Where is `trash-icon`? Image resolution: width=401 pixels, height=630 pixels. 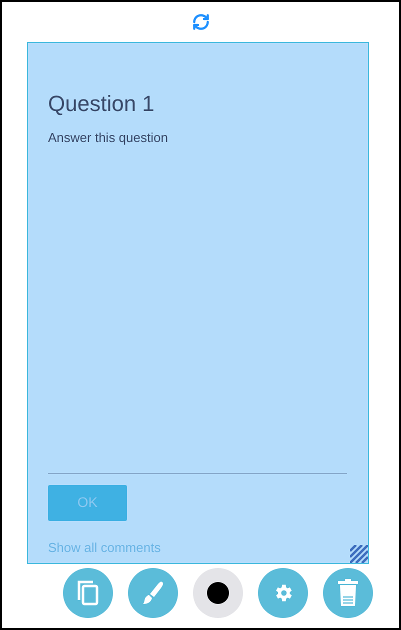
trash-icon is located at coordinates (347, 593).